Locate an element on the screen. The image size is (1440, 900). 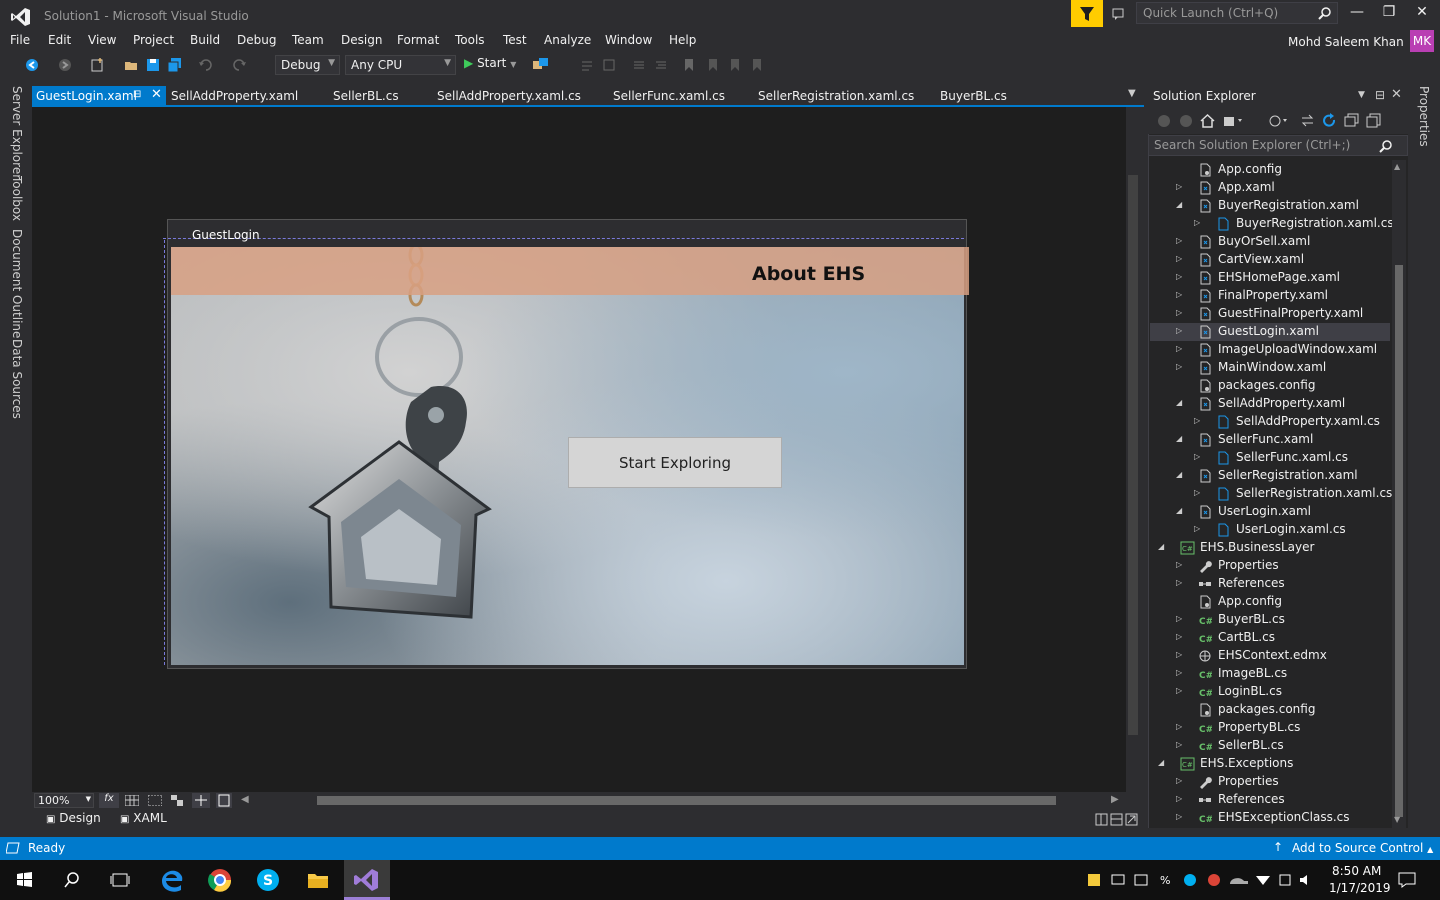
tree-item: ◢ UserLogin.xaml is located at coordinates (1270, 512).